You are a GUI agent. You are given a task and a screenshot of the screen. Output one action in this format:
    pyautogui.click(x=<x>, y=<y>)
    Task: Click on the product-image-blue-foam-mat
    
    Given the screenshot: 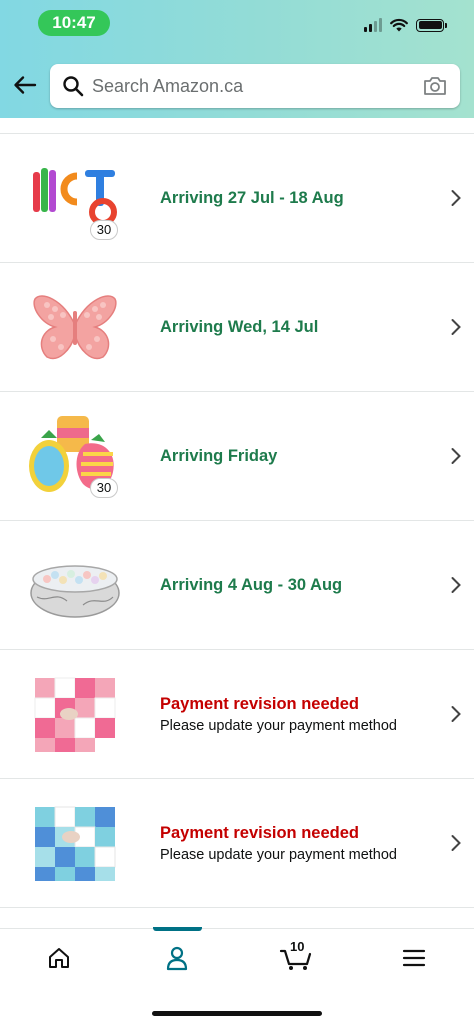 What is the action you would take?
    pyautogui.click(x=75, y=844)
    